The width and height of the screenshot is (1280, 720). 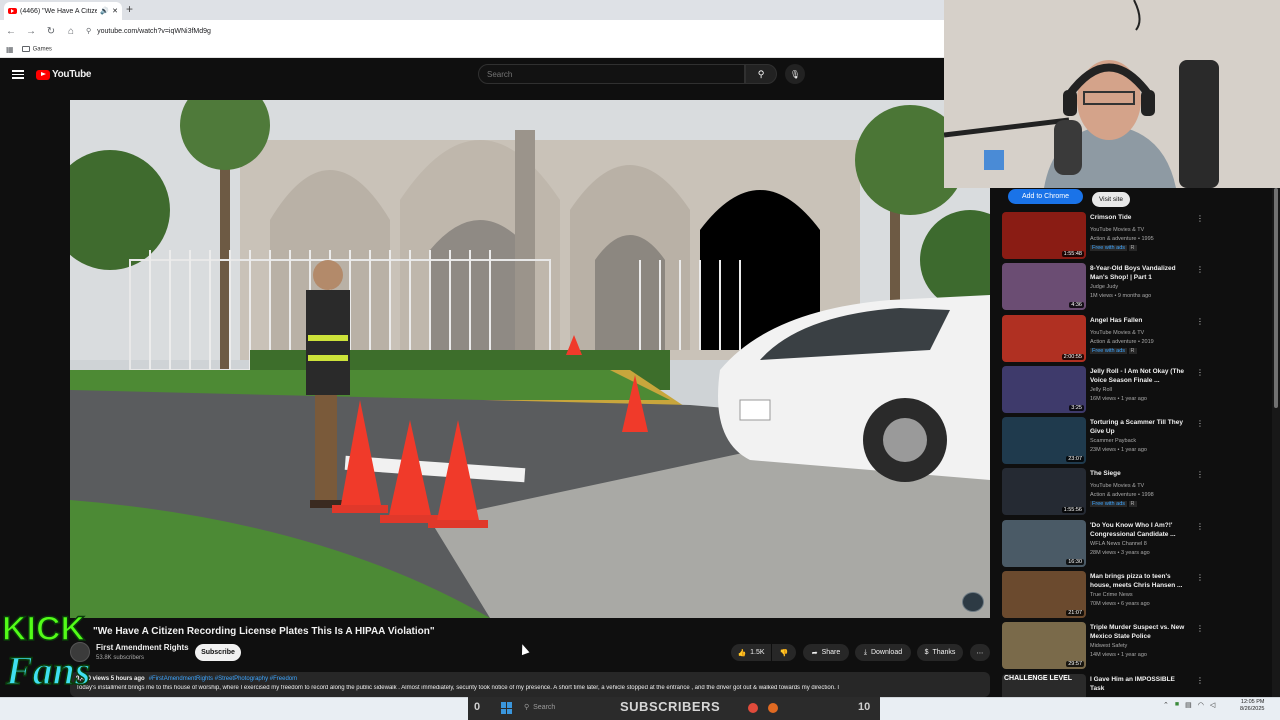 What do you see at coordinates (751, 652) in the screenshot?
I see `like-button: 👍 1.5K` at bounding box center [751, 652].